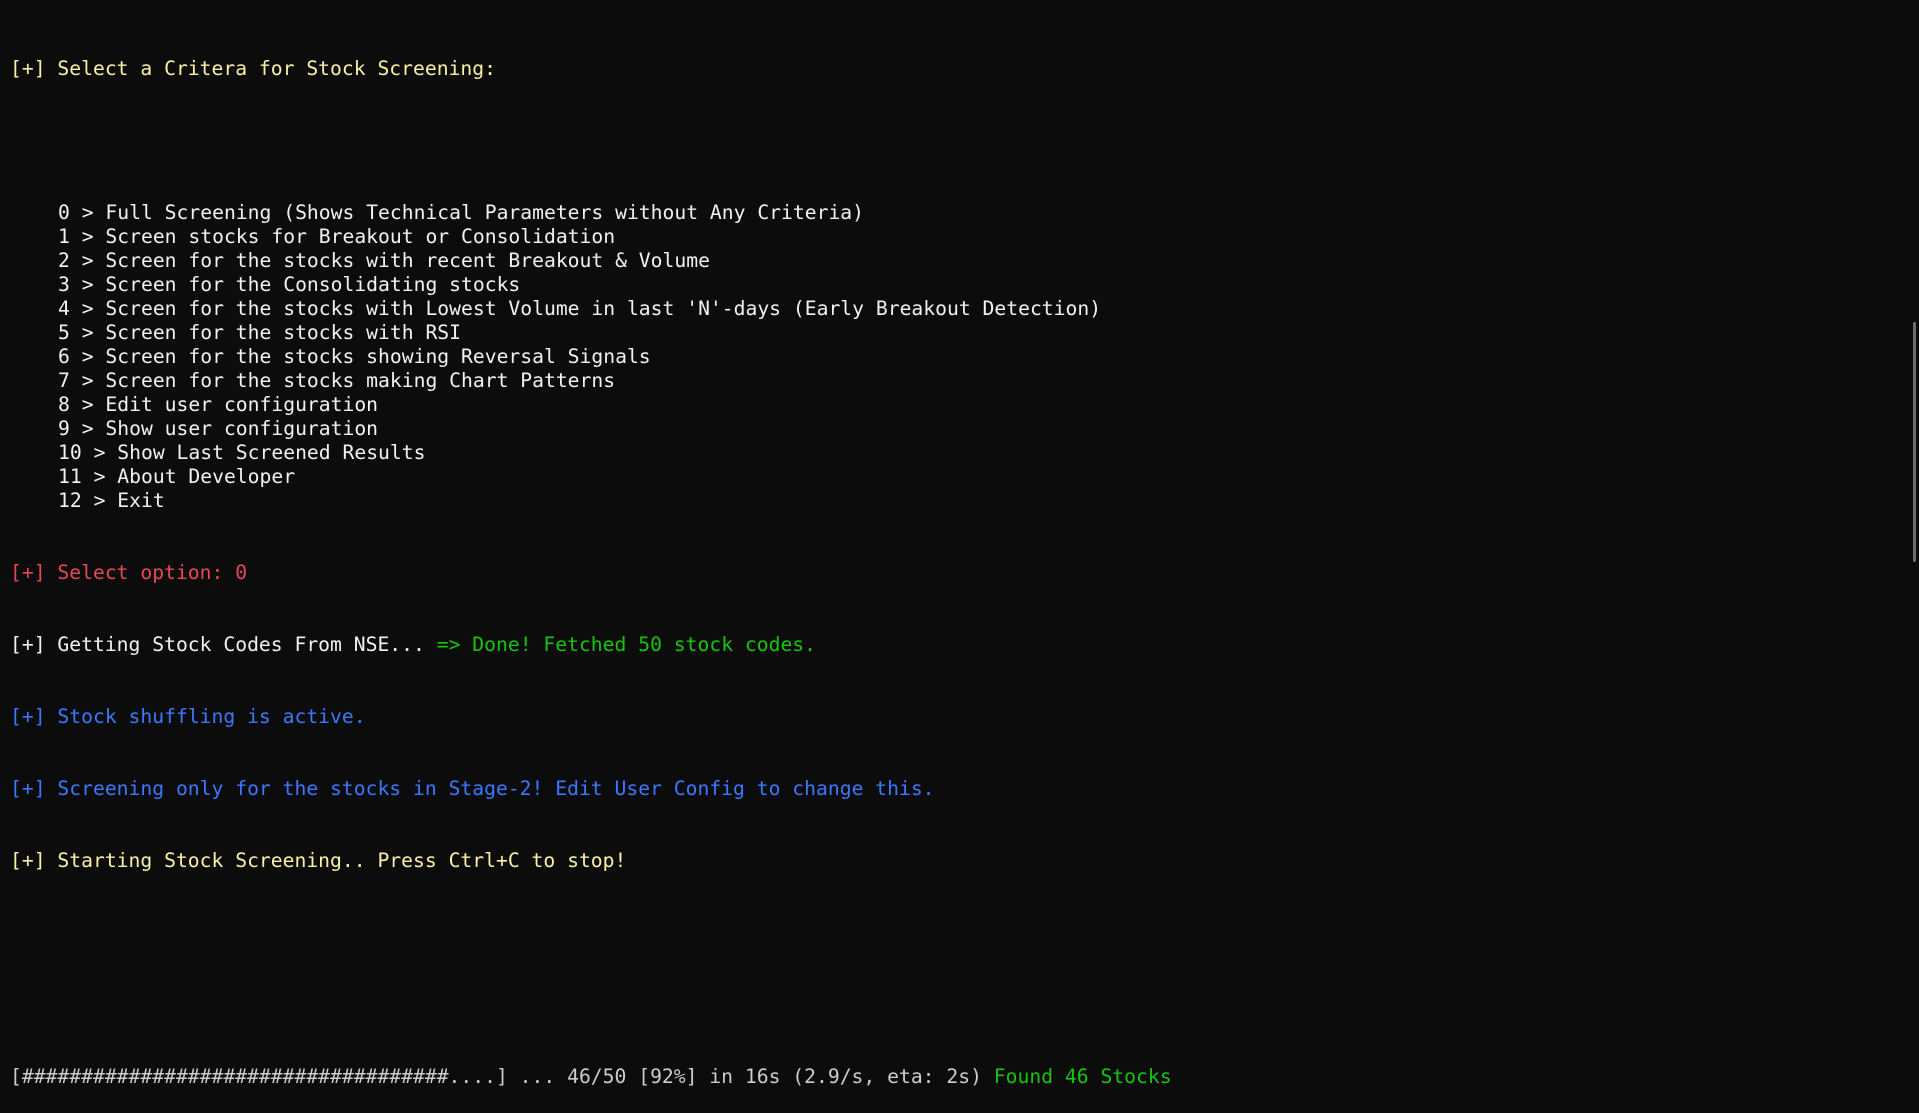 The image size is (1919, 1113). What do you see at coordinates (64, 236) in the screenshot?
I see `menu-item-key: 1` at bounding box center [64, 236].